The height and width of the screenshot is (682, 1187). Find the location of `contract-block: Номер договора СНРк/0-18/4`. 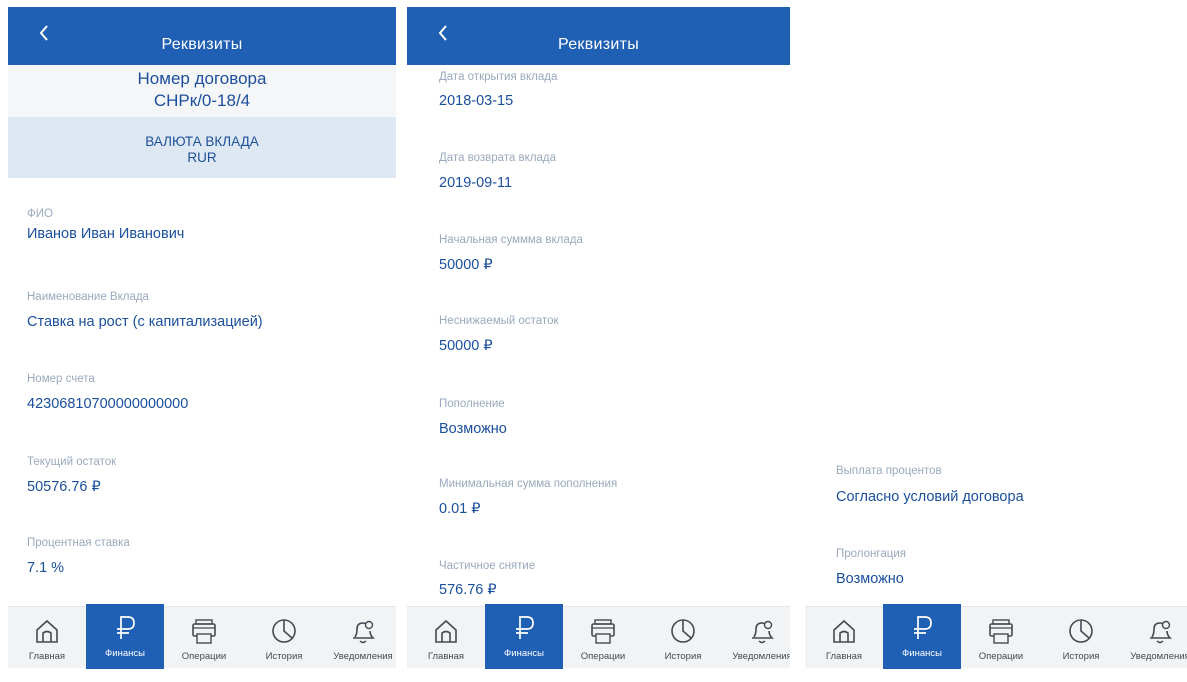

contract-block: Номер договора СНРк/0-18/4 is located at coordinates (202, 91).